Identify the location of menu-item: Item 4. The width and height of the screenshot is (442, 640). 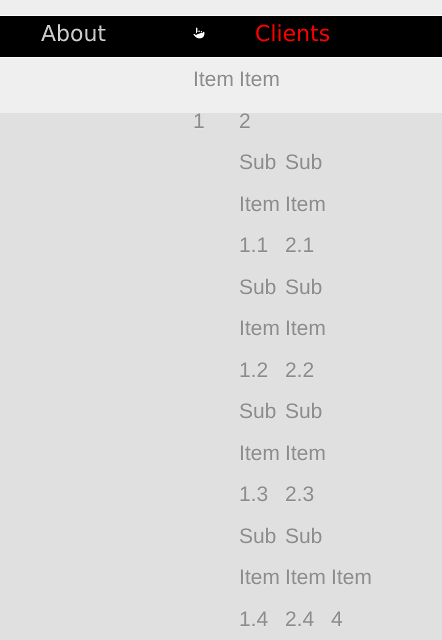
(354, 598).